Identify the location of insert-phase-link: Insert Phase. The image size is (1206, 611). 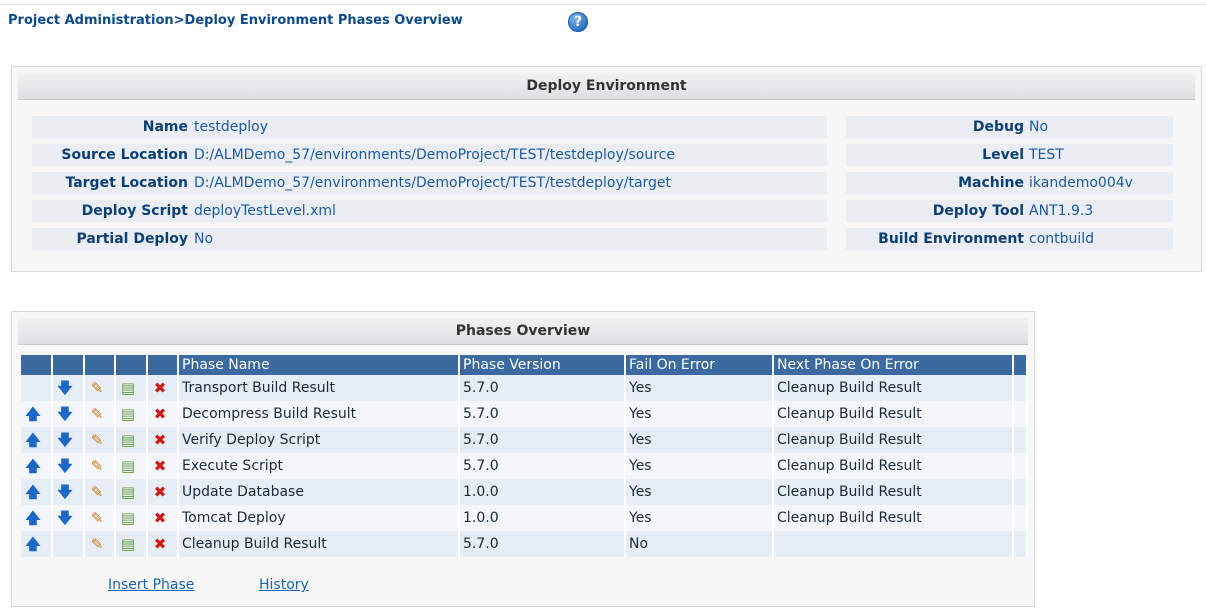
(151, 585).